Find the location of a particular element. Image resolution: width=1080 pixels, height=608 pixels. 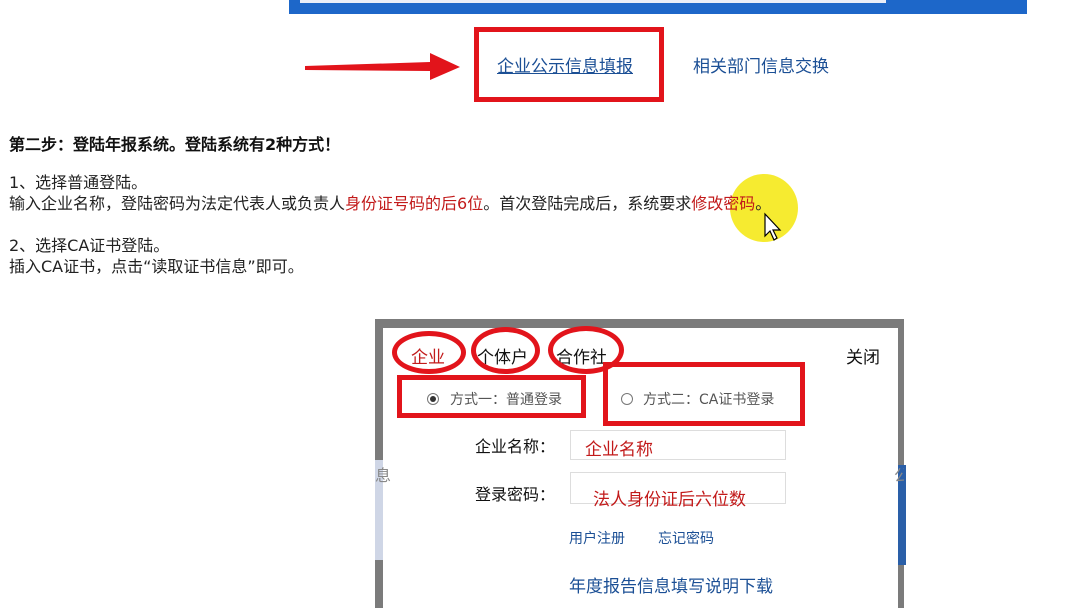

tab-enterprise-annotation is located at coordinates (429, 352).